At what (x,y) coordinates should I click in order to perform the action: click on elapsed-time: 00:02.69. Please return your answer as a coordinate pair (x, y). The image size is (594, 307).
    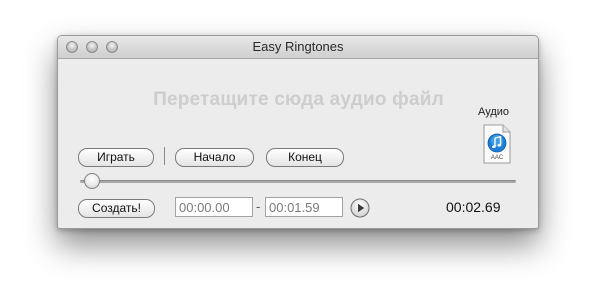
    Looking at the image, I should click on (473, 207).